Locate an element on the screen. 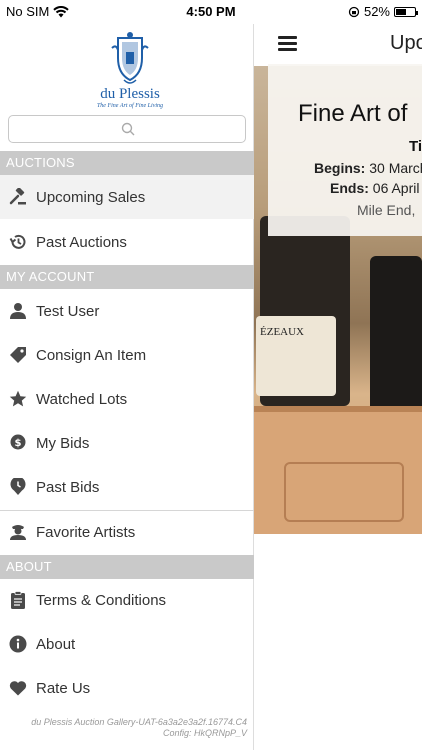 Image resolution: width=422 pixels, height=750 pixels. search-icon is located at coordinates (128, 129).